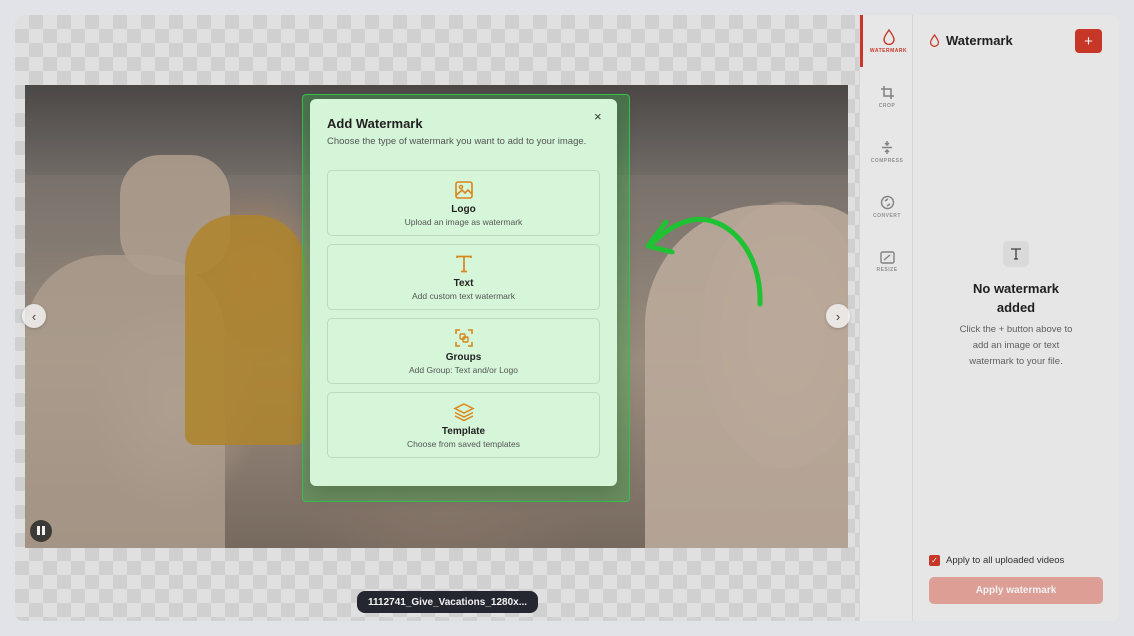  Describe the element at coordinates (598, 116) in the screenshot. I see `close-icon: ×` at that location.